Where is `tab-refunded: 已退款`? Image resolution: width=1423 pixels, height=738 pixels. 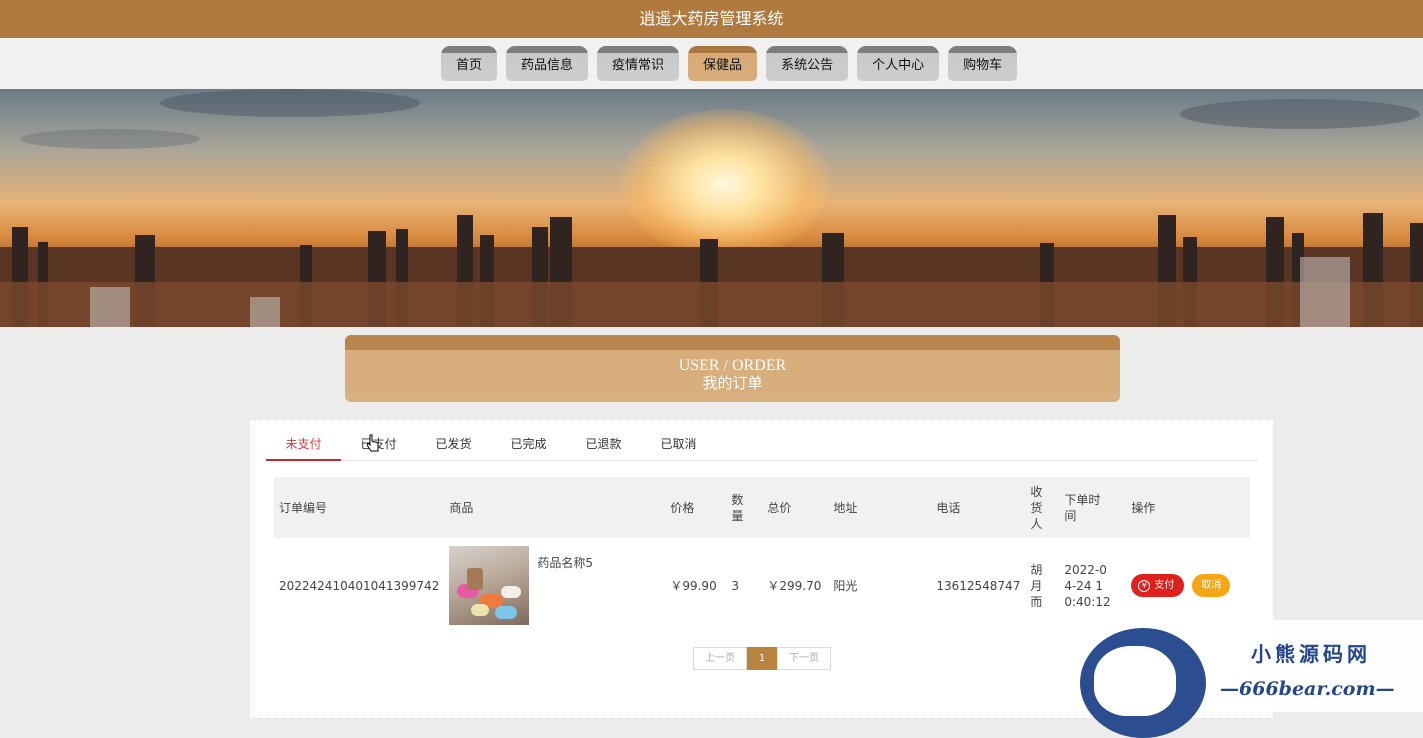 tab-refunded: 已退款 is located at coordinates (603, 446).